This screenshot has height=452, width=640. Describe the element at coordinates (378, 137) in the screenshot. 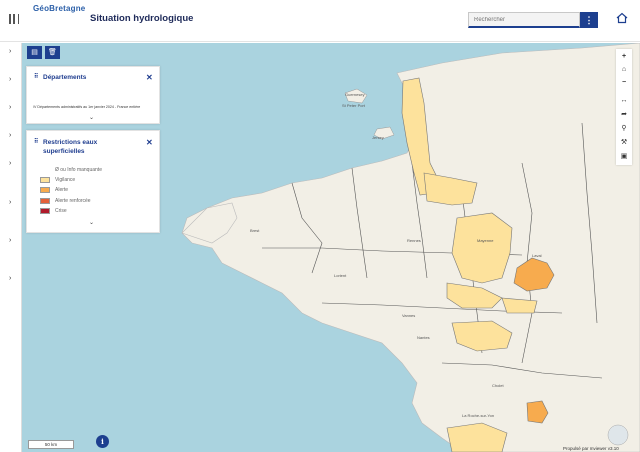

I see `map-label: Jersey` at that location.